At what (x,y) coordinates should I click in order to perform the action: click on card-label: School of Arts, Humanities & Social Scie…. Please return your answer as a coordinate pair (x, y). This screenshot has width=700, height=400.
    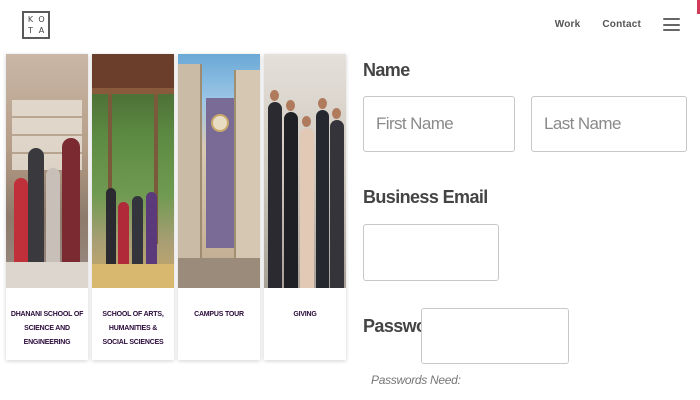
    Looking at the image, I should click on (133, 328).